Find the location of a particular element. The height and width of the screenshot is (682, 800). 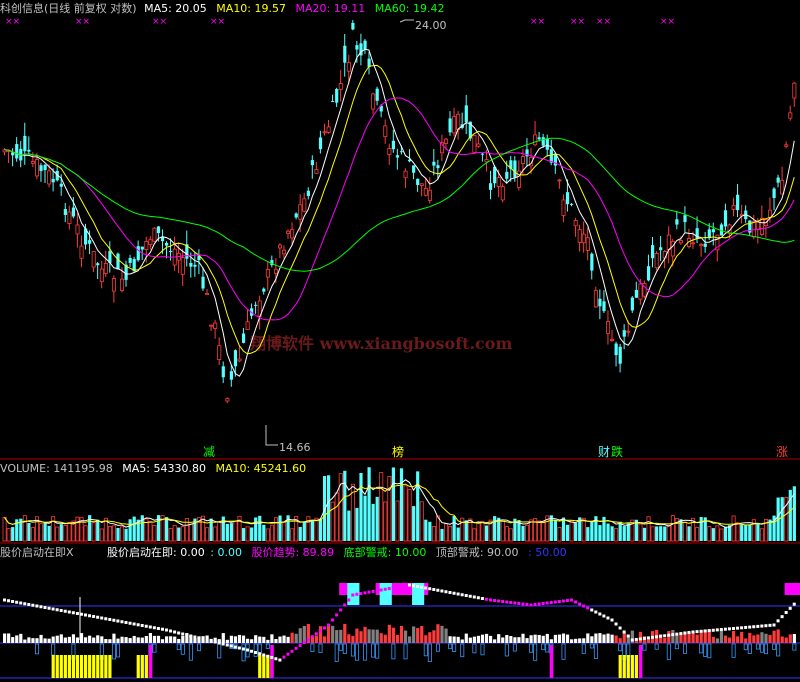

bottom-signal-bar is located at coordinates (632, 666).